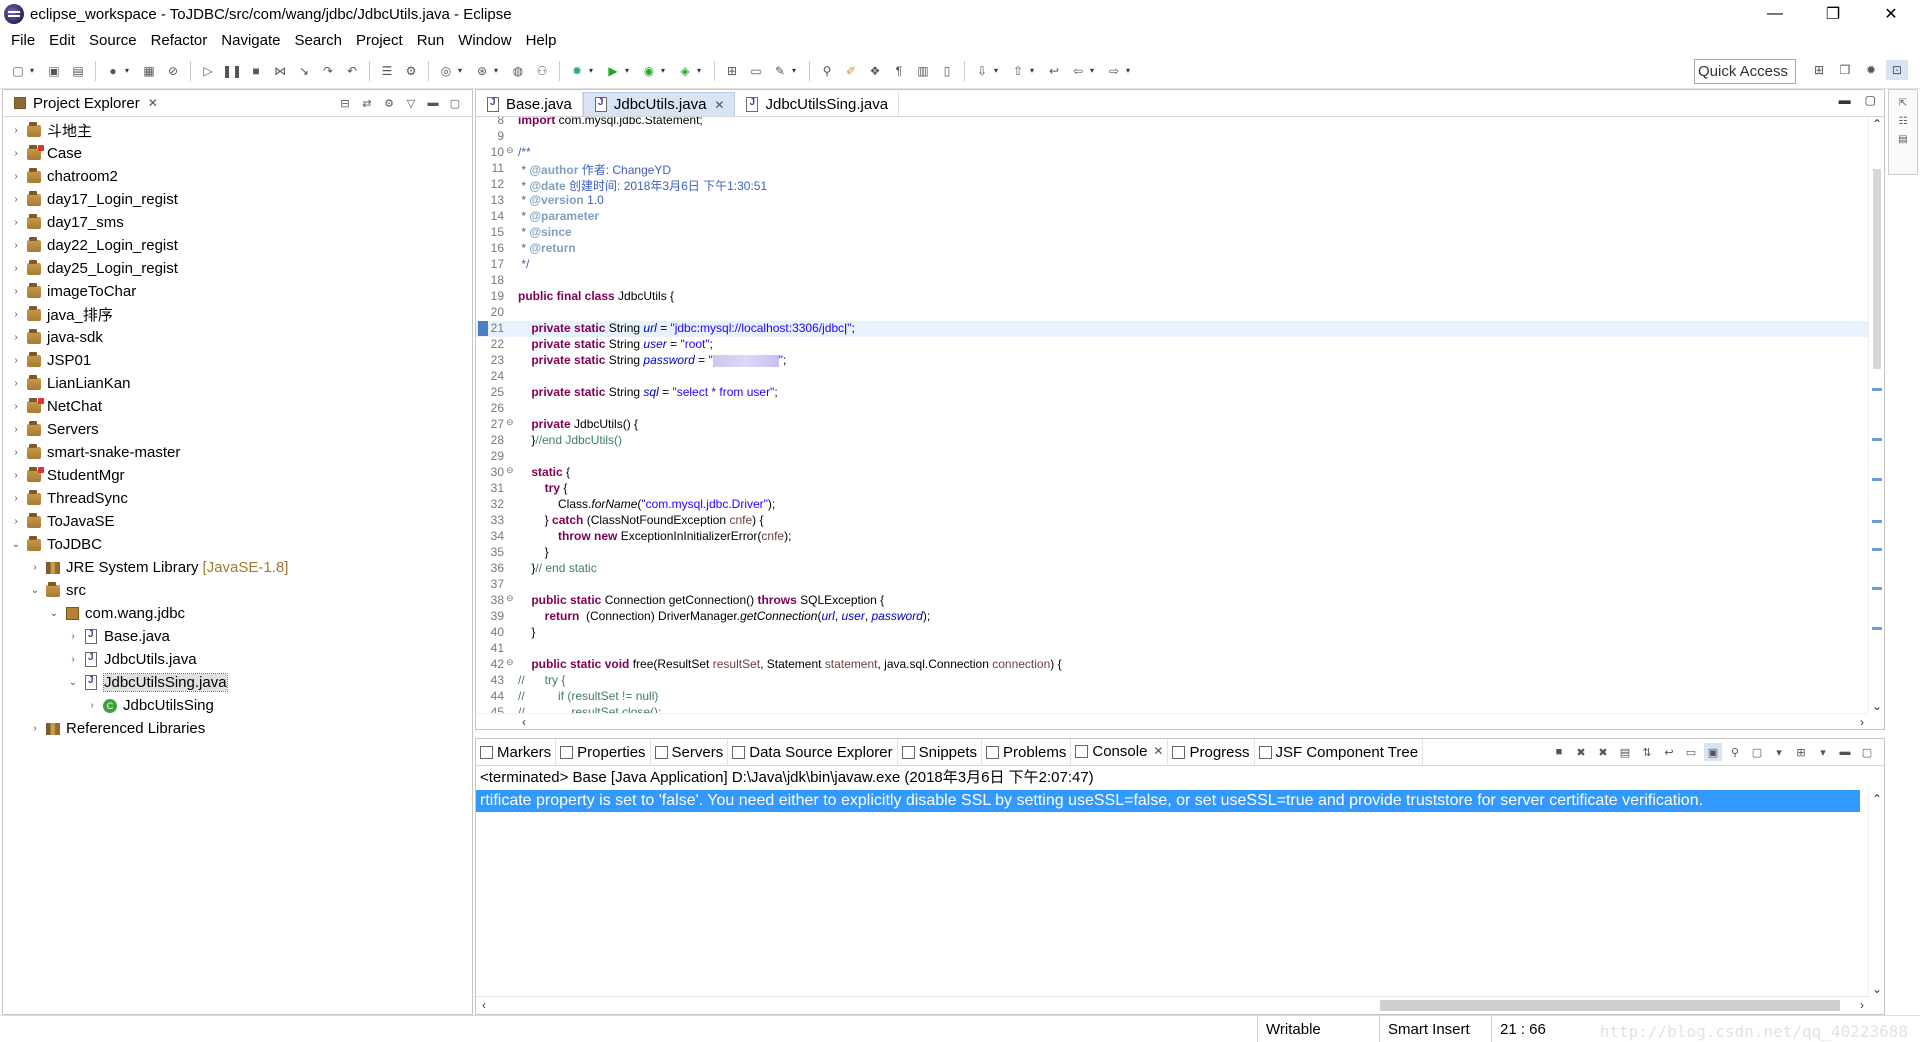  What do you see at coordinates (1775, 14) in the screenshot?
I see `minimize-button: —` at bounding box center [1775, 14].